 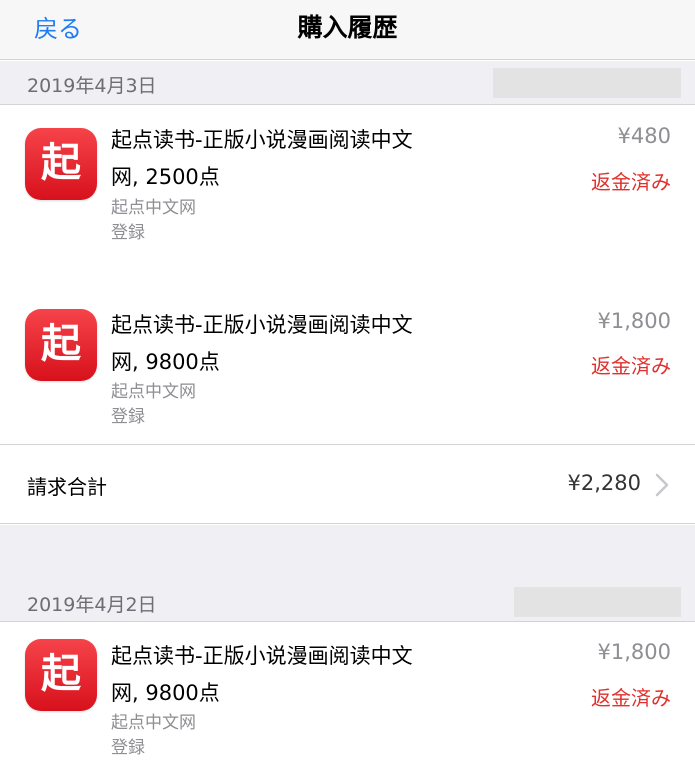 I want to click on navigation-bar: 戻る 購入履歴, so click(x=347, y=30).